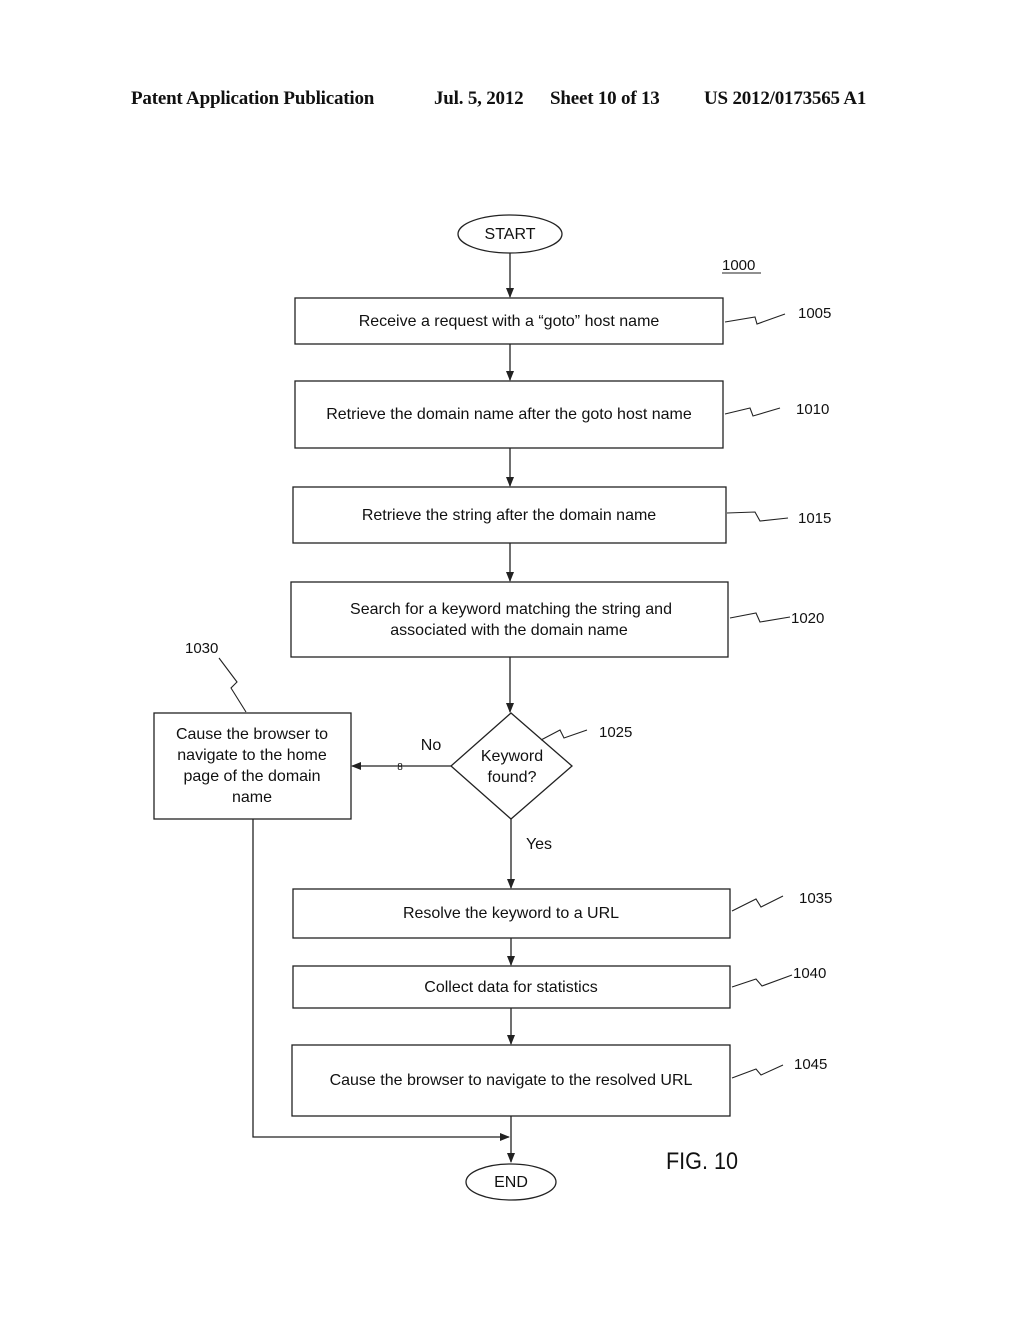 The width and height of the screenshot is (1024, 1320). What do you see at coordinates (511, 766) in the screenshot?
I see `decision-1025: Keyword found?` at bounding box center [511, 766].